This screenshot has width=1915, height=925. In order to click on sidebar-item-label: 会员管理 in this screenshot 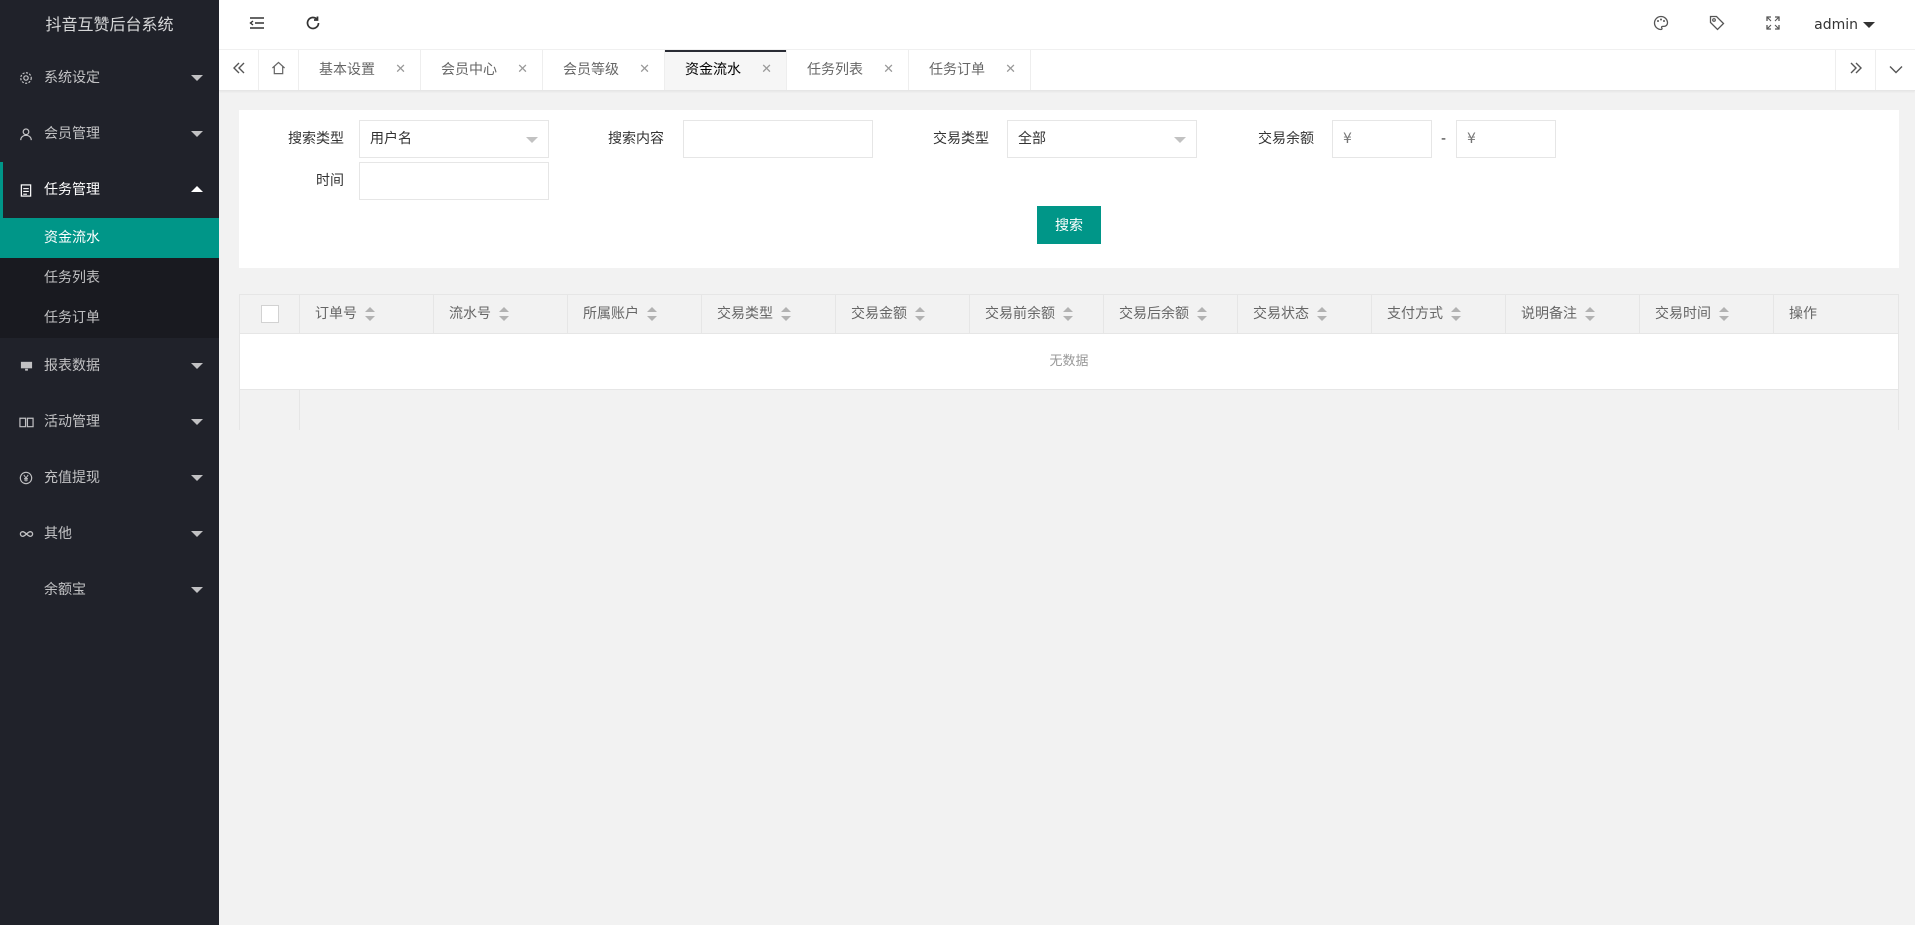, I will do `click(72, 134)`.